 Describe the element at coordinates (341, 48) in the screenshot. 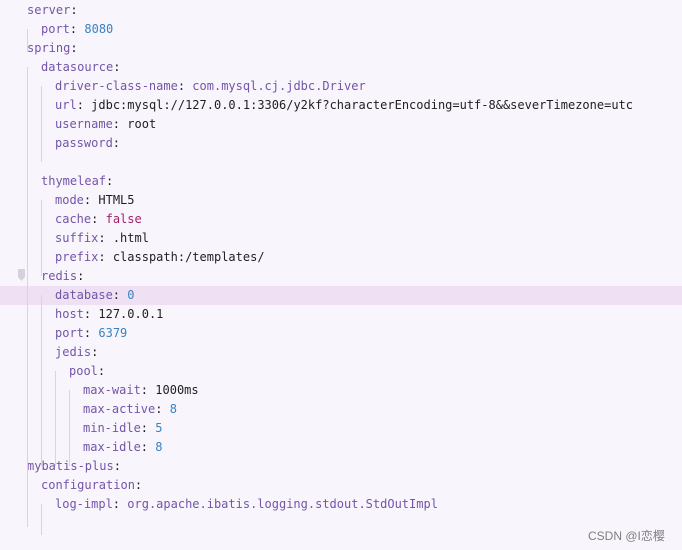

I see `code-line: spring:` at that location.